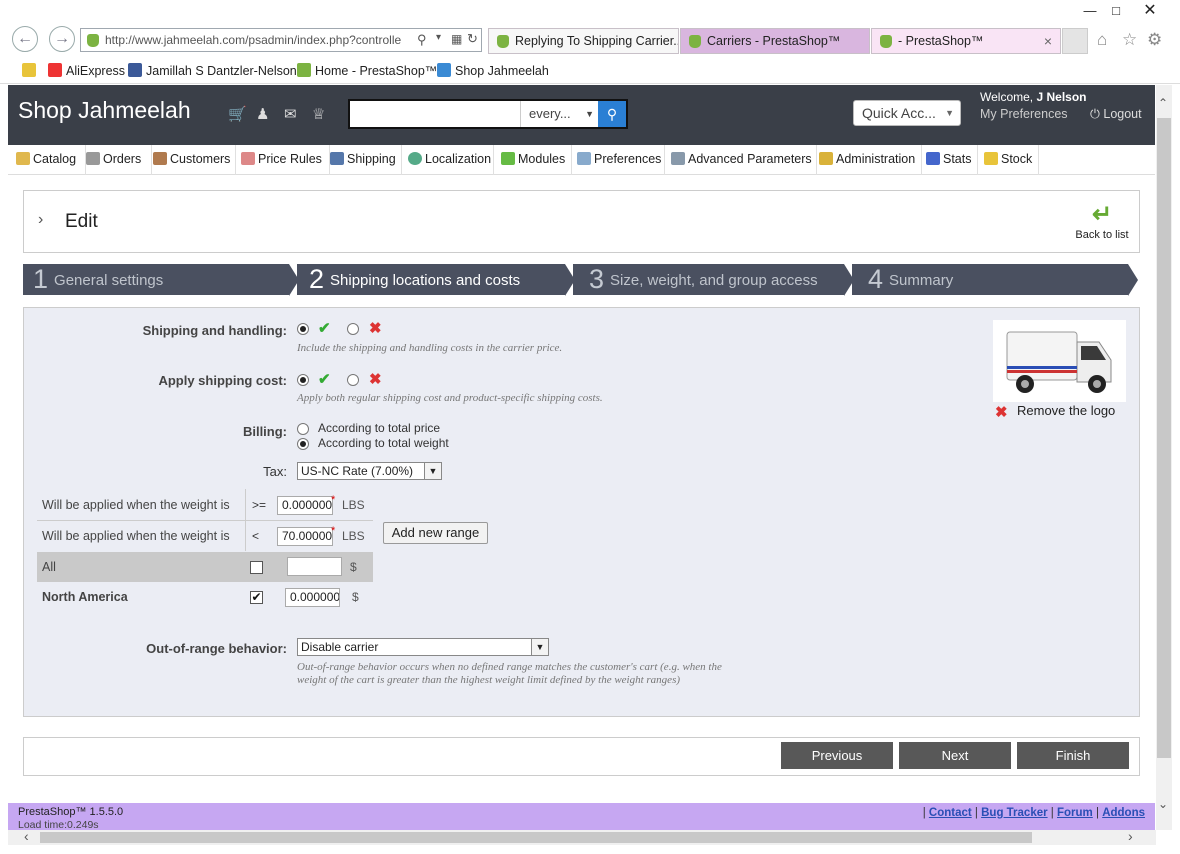 This screenshot has height=854, width=1180. Describe the element at coordinates (1061, 97) in the screenshot. I see `welcome-user: J Nelson` at that location.